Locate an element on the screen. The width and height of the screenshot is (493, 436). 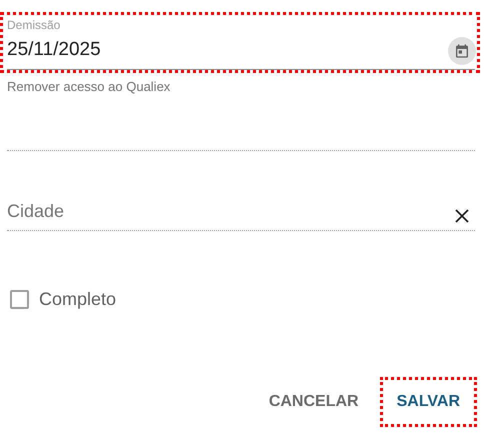
close-icon is located at coordinates (462, 215).